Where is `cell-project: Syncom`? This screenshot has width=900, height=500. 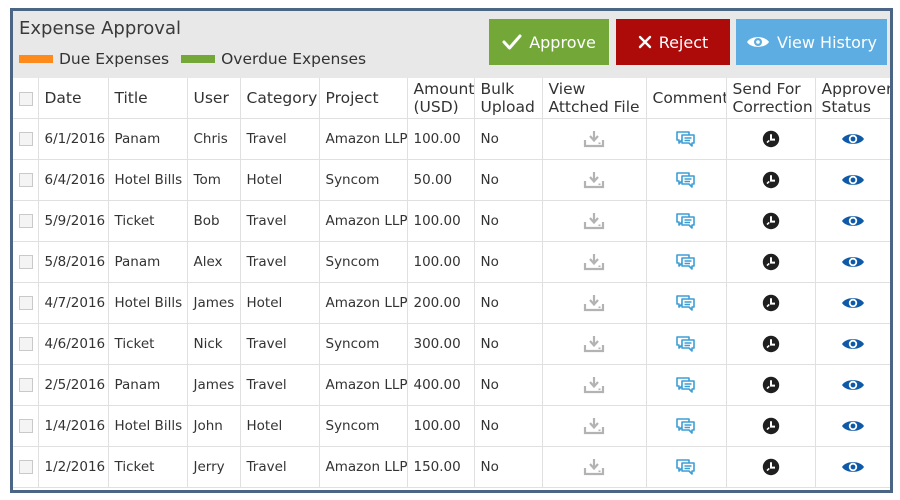 cell-project: Syncom is located at coordinates (363, 426).